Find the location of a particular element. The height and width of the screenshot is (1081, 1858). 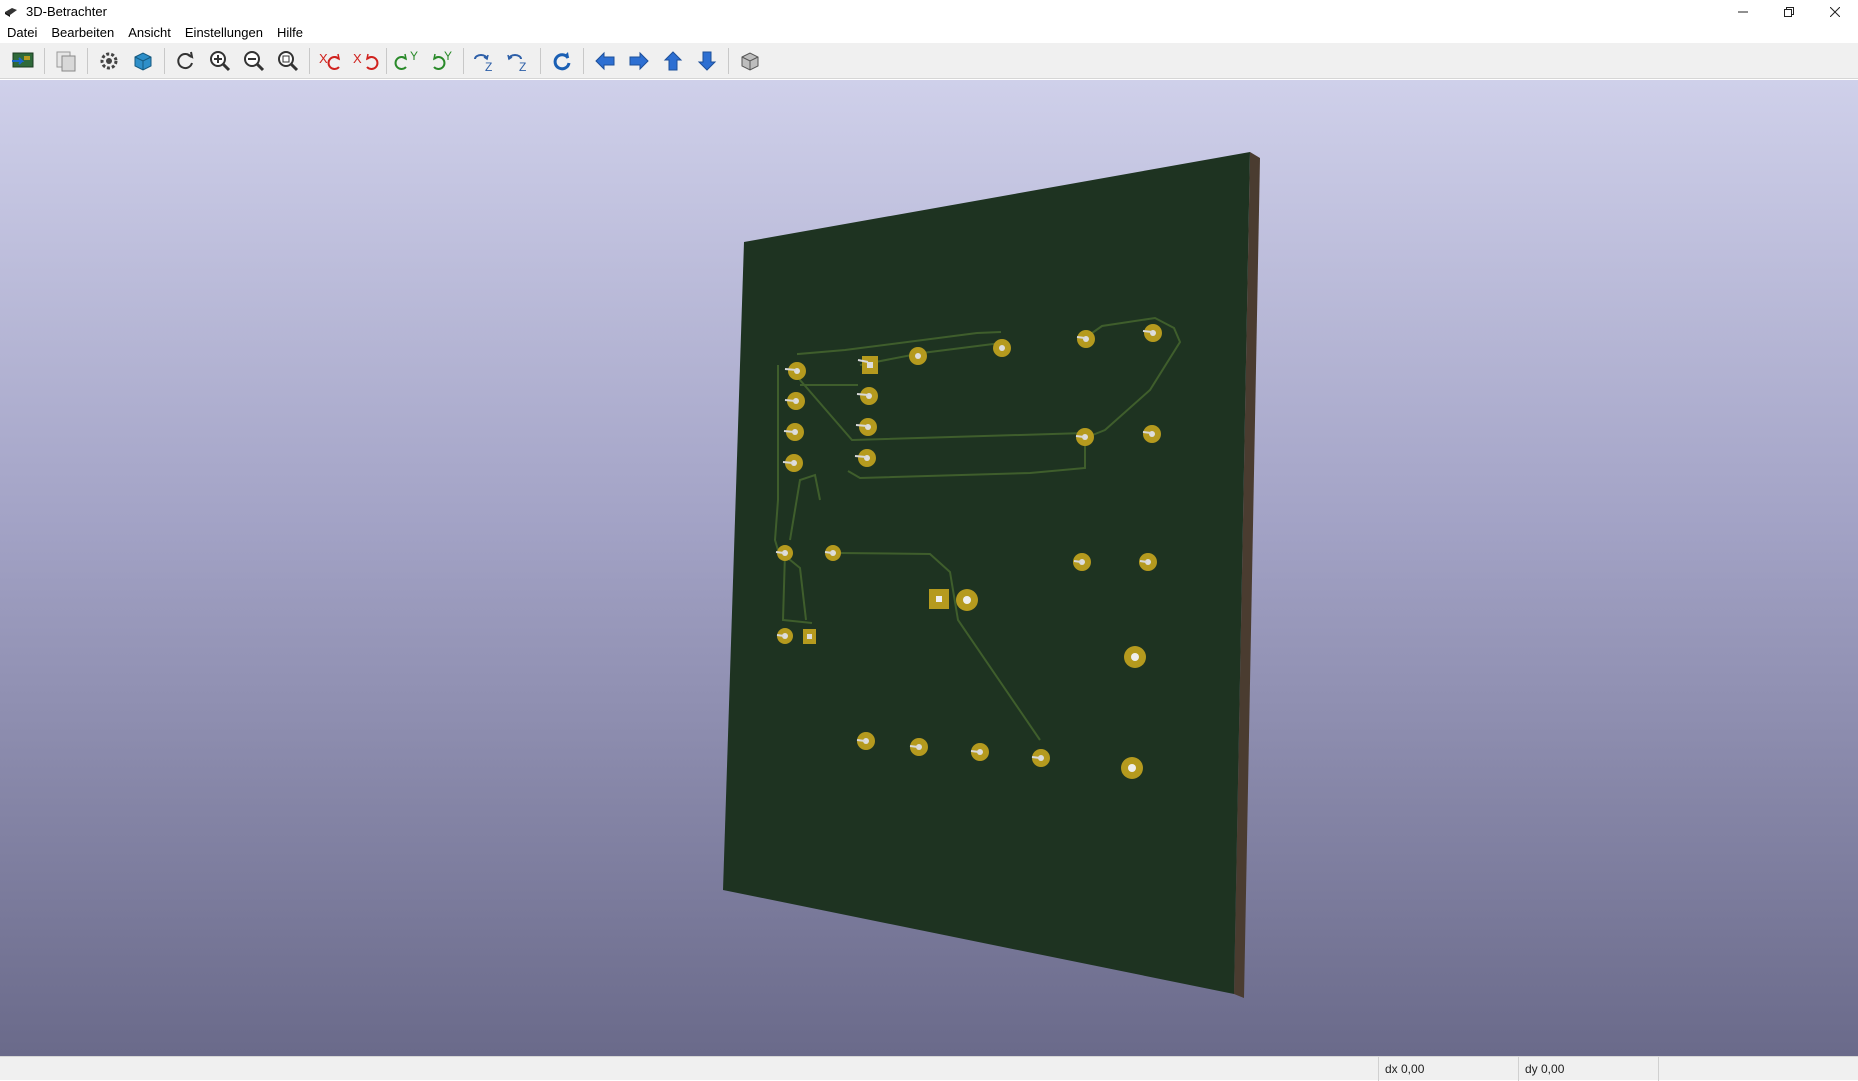

rotate-z-cw-button: Z is located at coordinates (485, 61).